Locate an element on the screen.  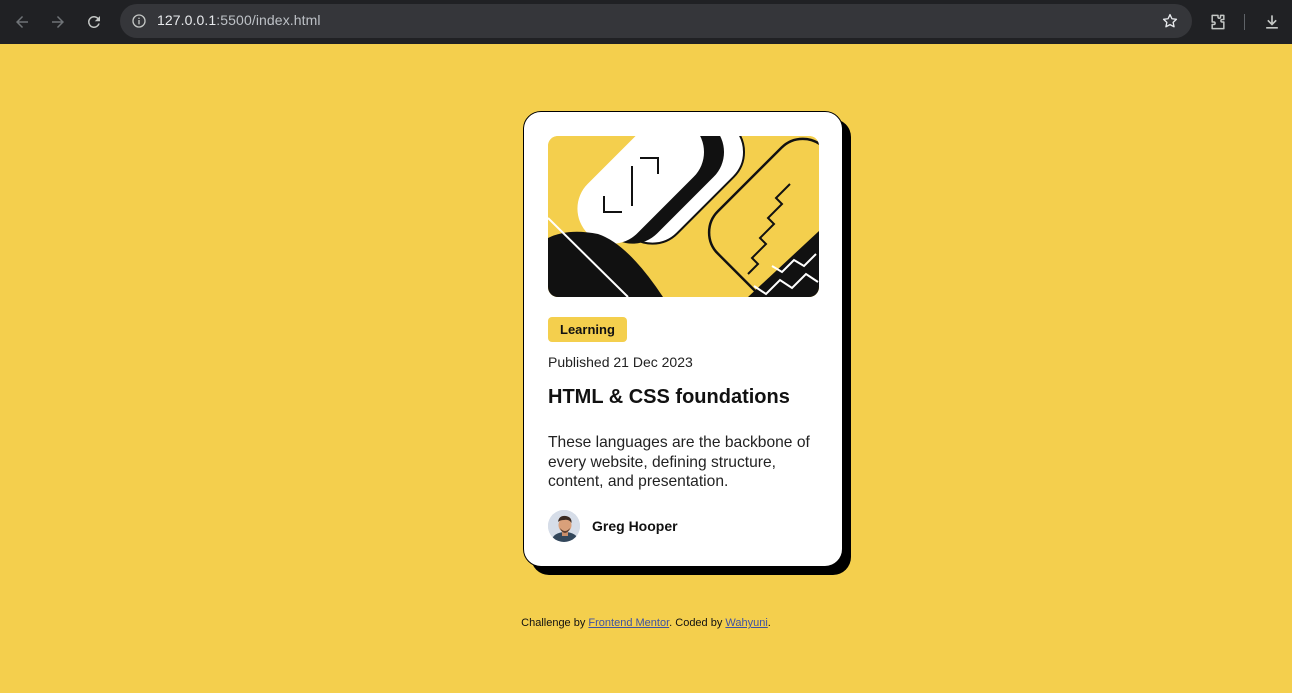
browser-toolbar: 127.0.0.1:5500/index.html is located at coordinates (646, 22).